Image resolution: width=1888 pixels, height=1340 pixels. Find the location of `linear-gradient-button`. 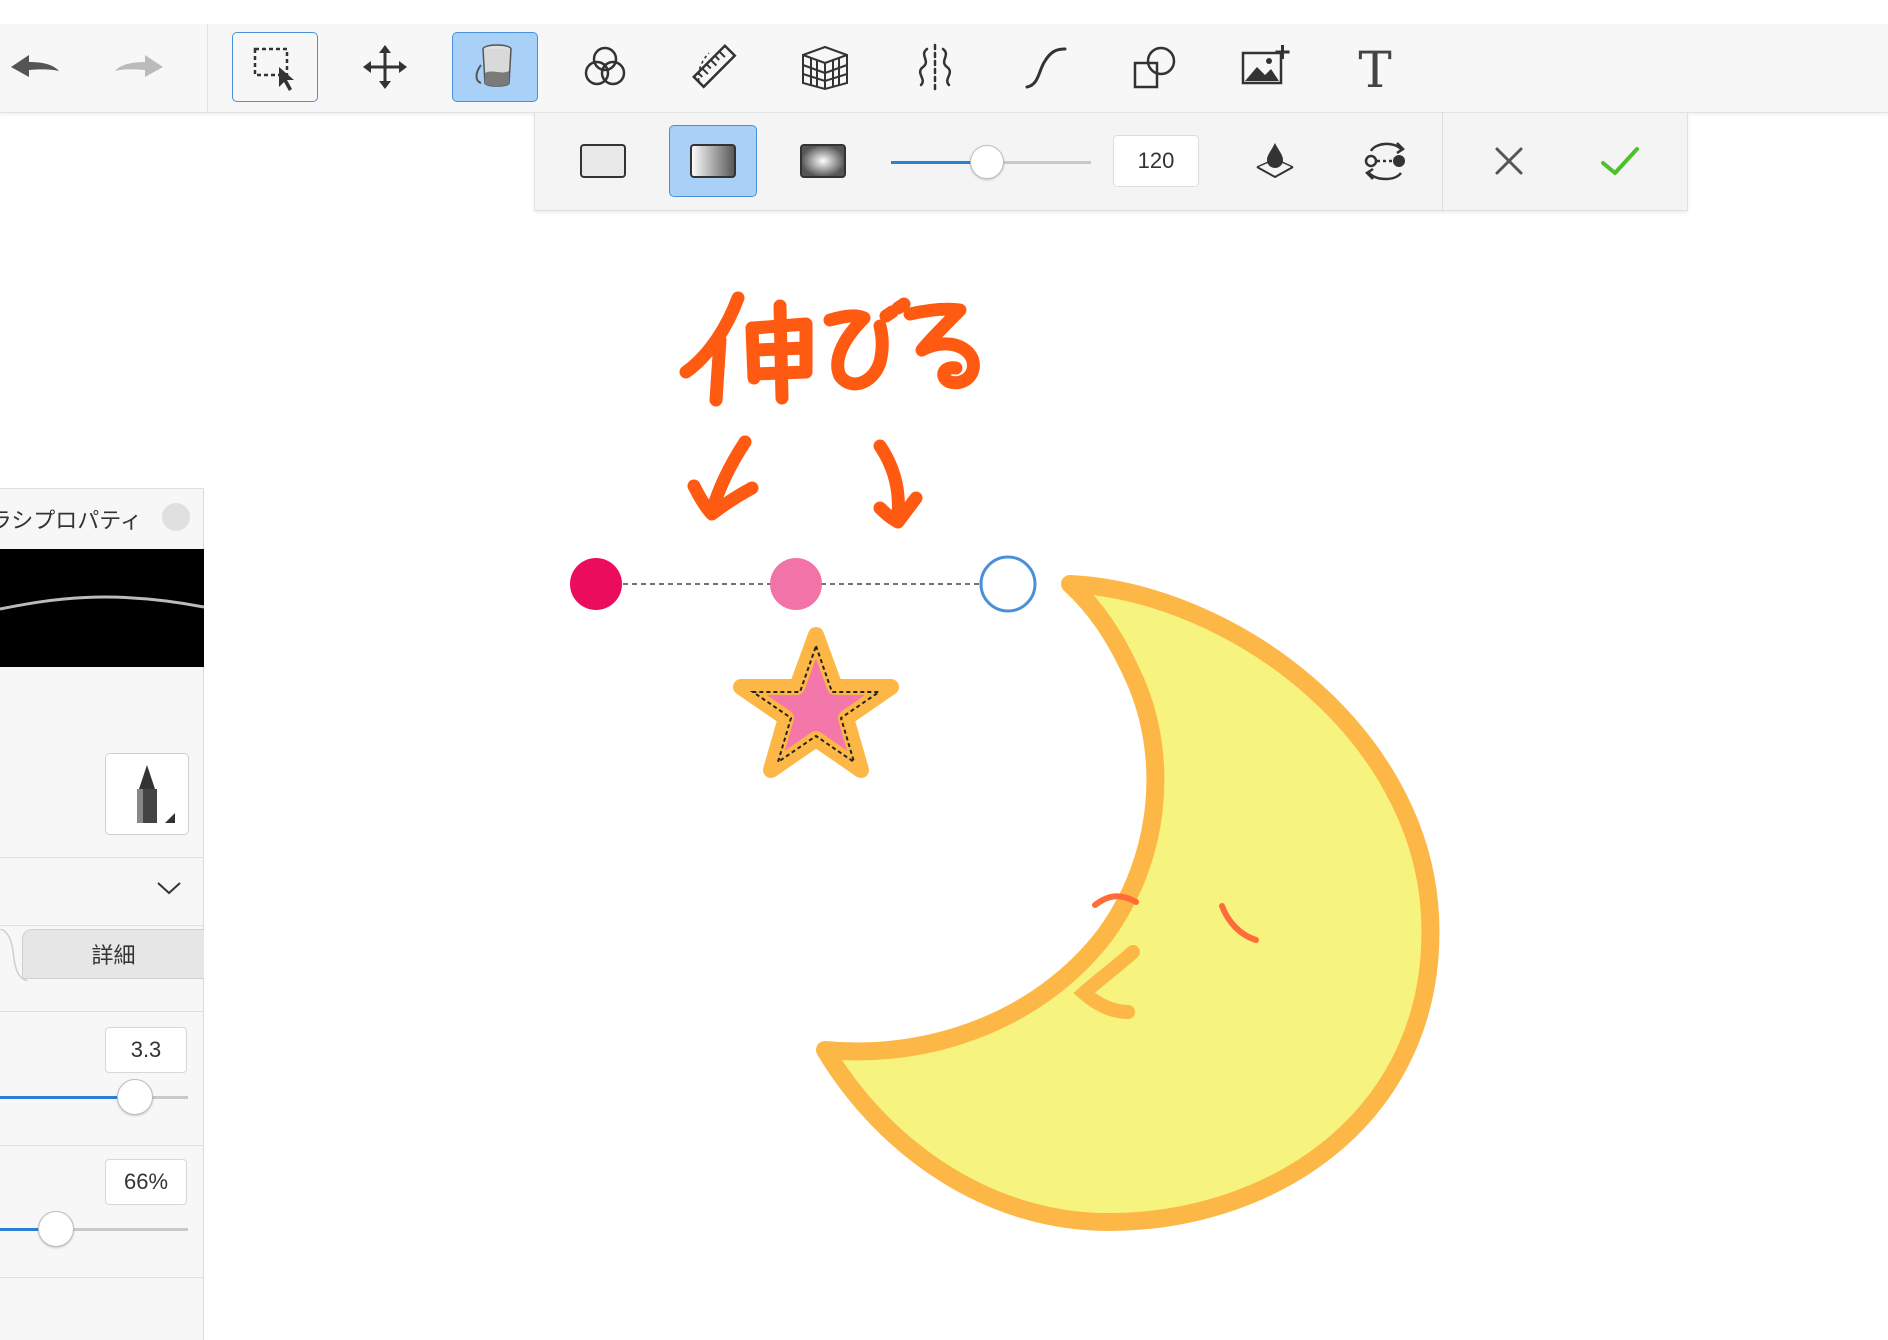

linear-gradient-button is located at coordinates (713, 161).